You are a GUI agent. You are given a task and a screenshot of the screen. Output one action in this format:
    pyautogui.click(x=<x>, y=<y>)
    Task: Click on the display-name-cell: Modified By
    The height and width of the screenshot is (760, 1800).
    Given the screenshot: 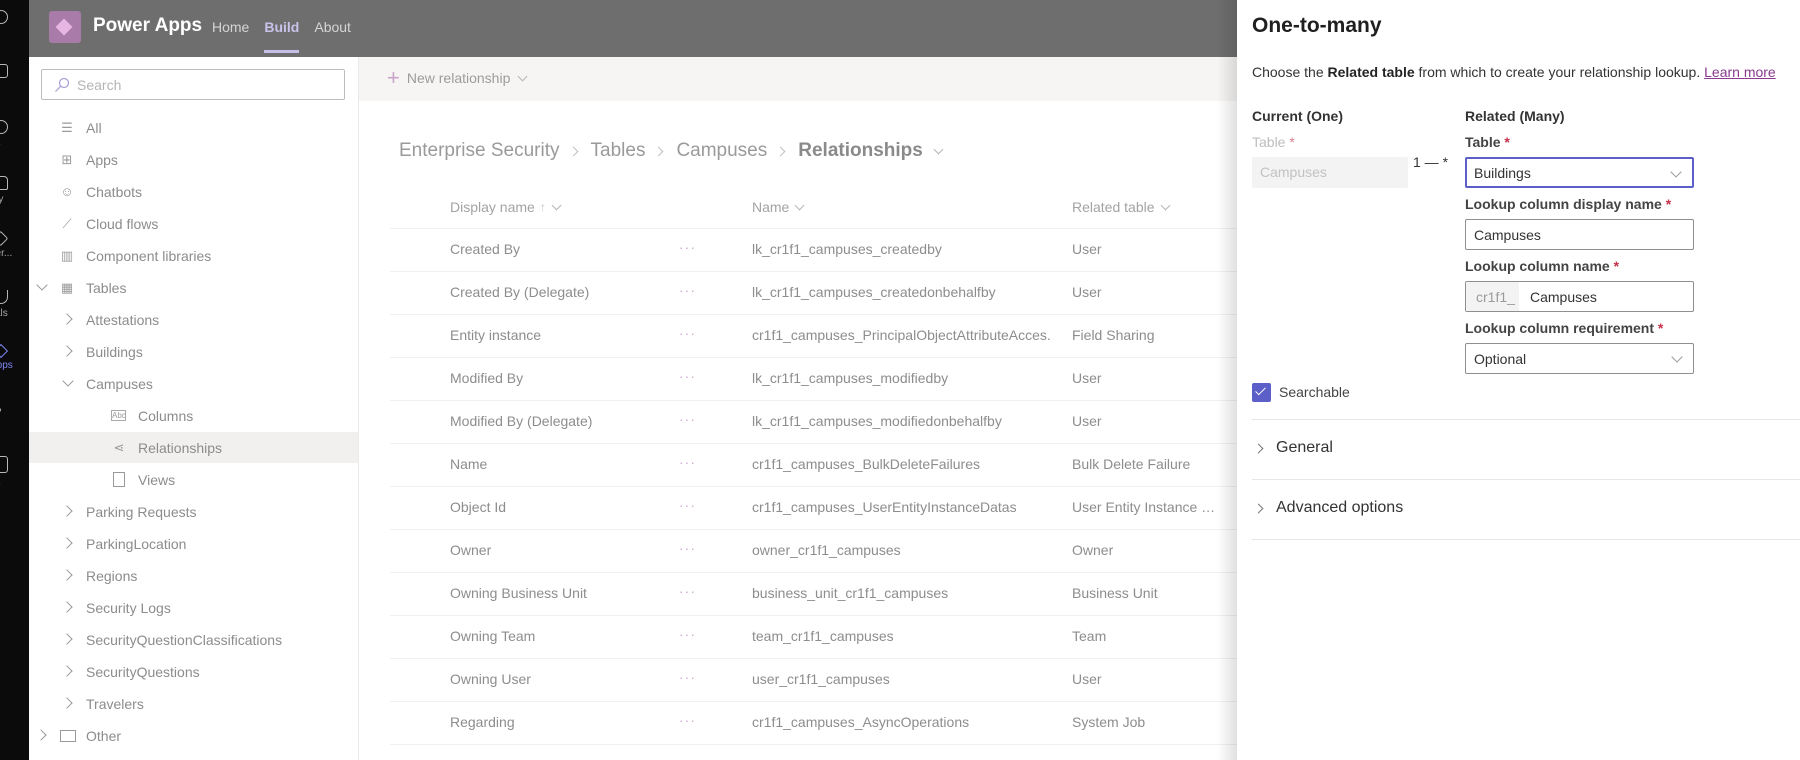 What is the action you would take?
    pyautogui.click(x=560, y=378)
    